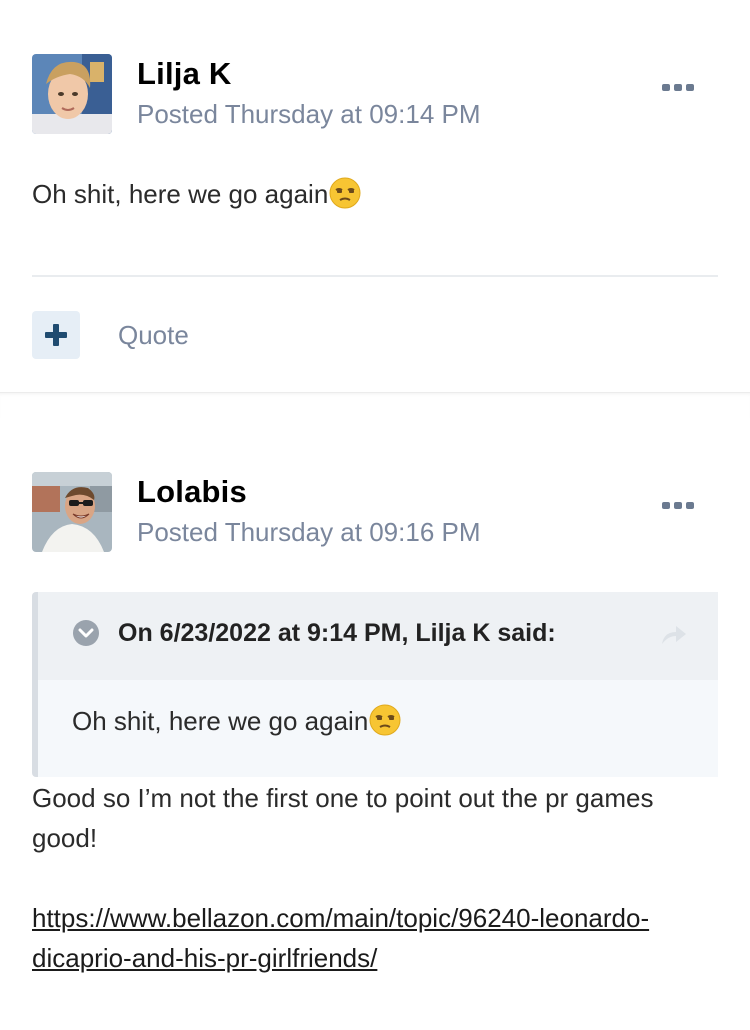 This screenshot has width=750, height=1030. Describe the element at coordinates (674, 635) in the screenshot. I see `share-arrow-icon` at that location.